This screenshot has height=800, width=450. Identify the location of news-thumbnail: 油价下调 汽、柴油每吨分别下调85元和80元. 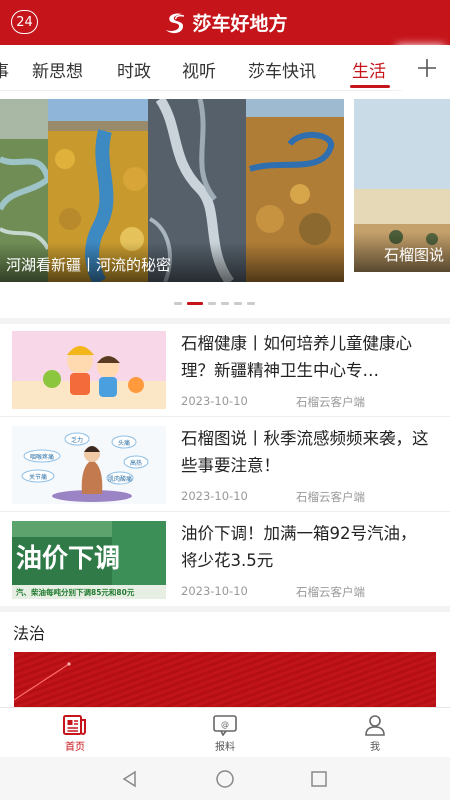
(89, 560).